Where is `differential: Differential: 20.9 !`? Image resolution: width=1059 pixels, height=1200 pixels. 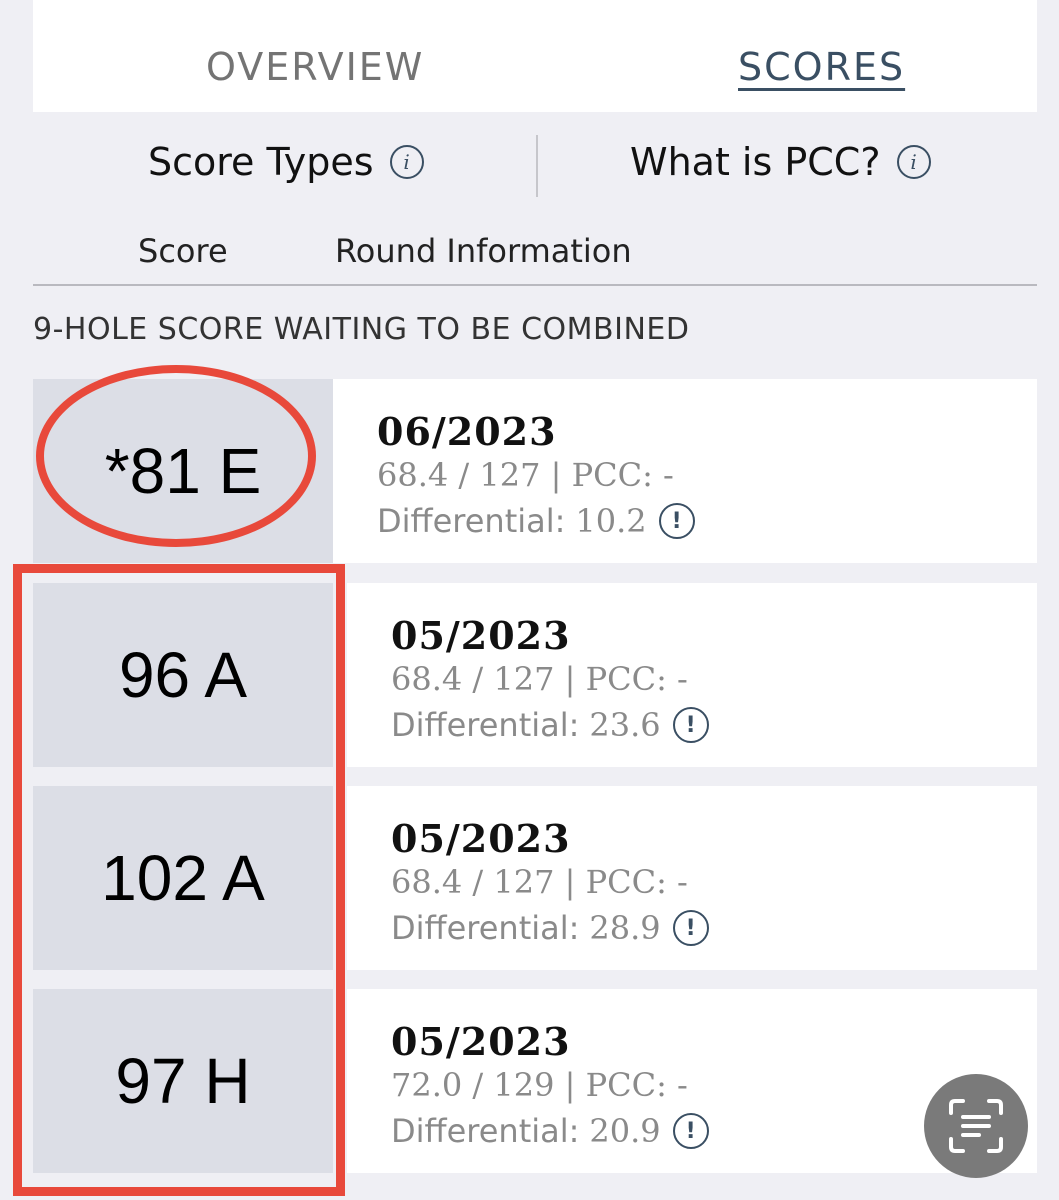
differential: Differential: 20.9 ! is located at coordinates (550, 1131).